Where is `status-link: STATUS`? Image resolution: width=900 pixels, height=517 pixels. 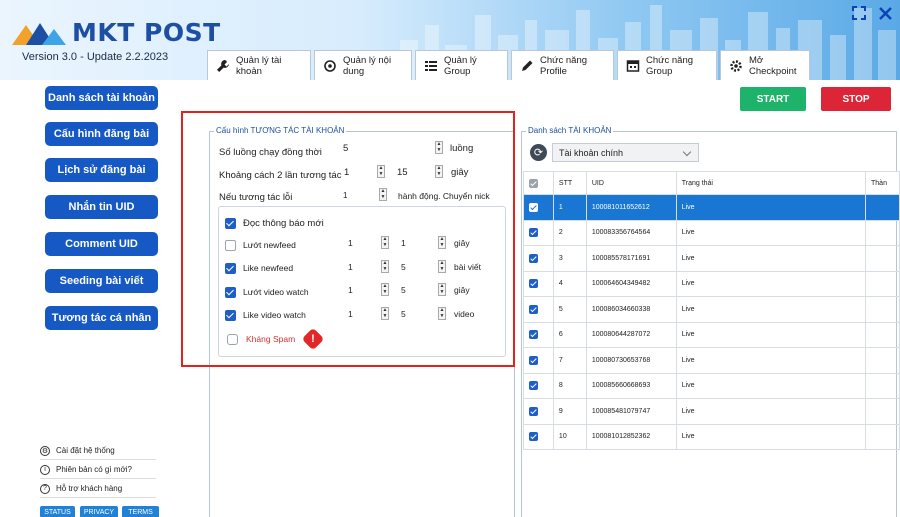 status-link: STATUS is located at coordinates (57, 511).